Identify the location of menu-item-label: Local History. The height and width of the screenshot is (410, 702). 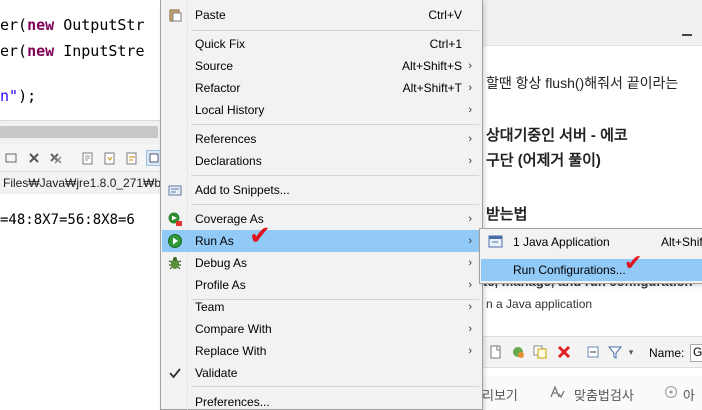
(230, 110).